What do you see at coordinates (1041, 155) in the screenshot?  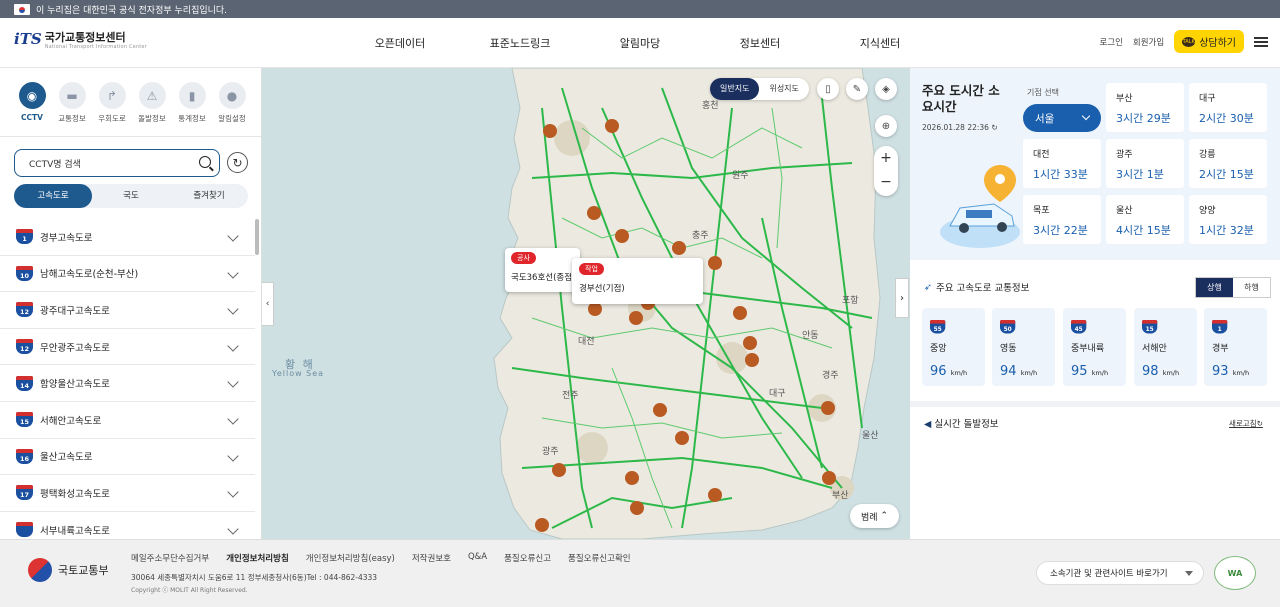 I see `city-name: 대전` at bounding box center [1041, 155].